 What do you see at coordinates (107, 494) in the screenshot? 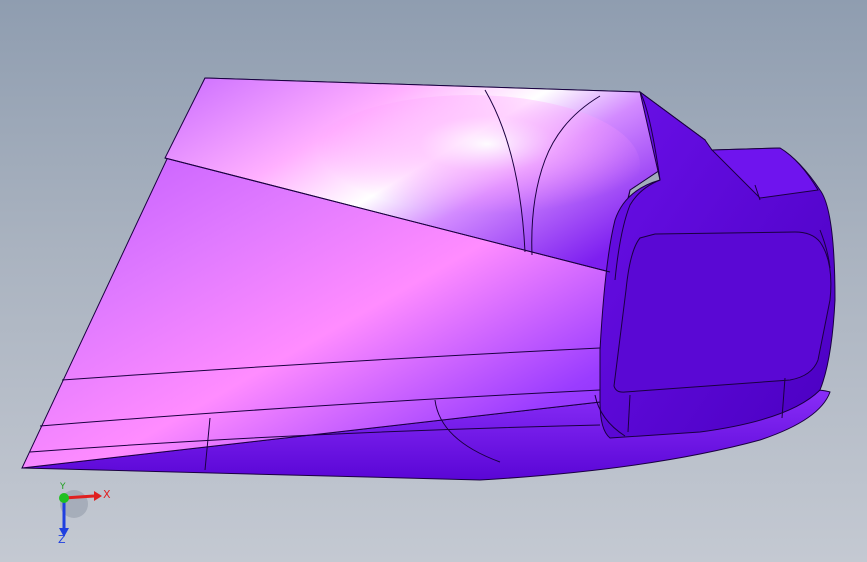
I see `x-axis-label: X` at bounding box center [107, 494].